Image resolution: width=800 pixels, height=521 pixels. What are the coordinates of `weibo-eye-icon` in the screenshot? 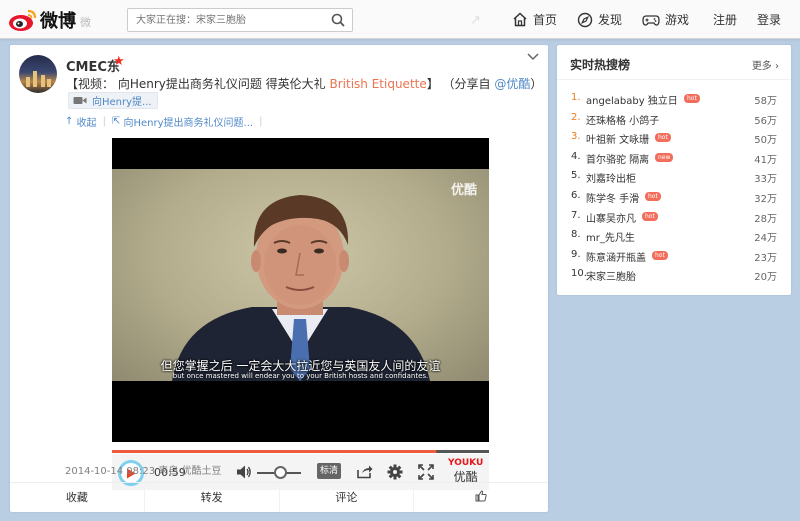 It's located at (23, 20).